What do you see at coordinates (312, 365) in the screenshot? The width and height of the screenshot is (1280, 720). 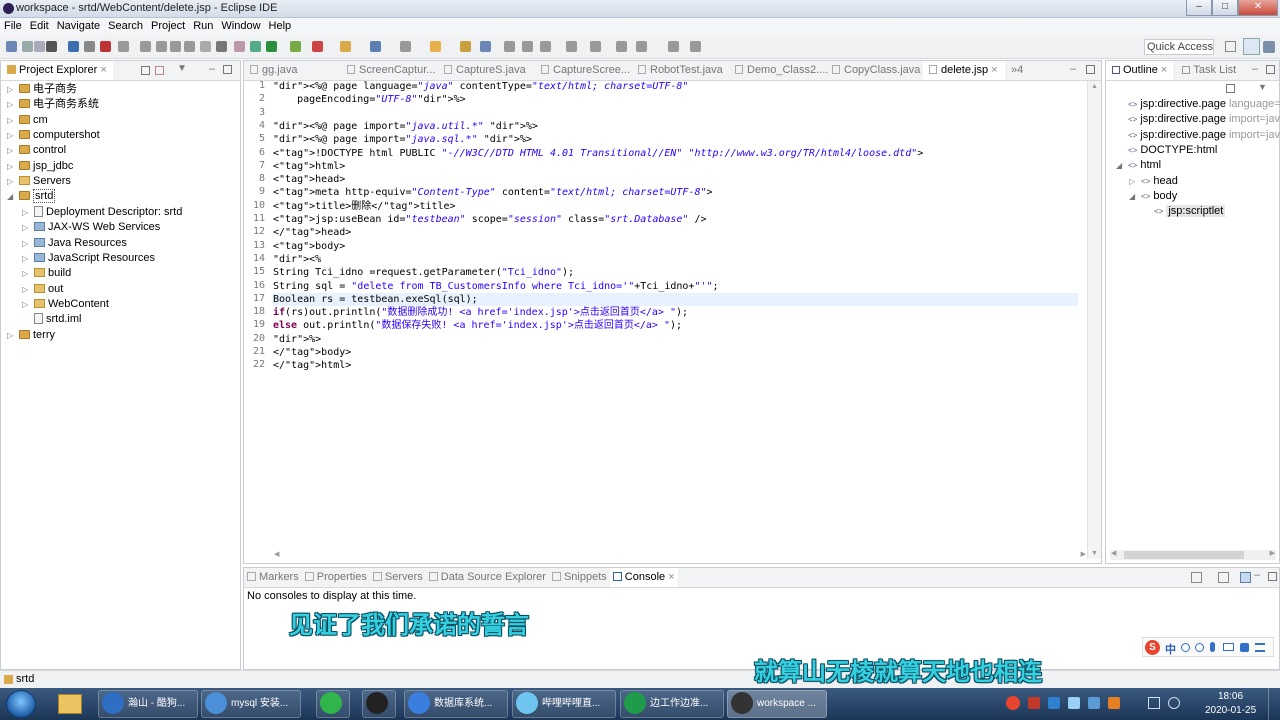 I see `code-line: </"tag">html>` at bounding box center [312, 365].